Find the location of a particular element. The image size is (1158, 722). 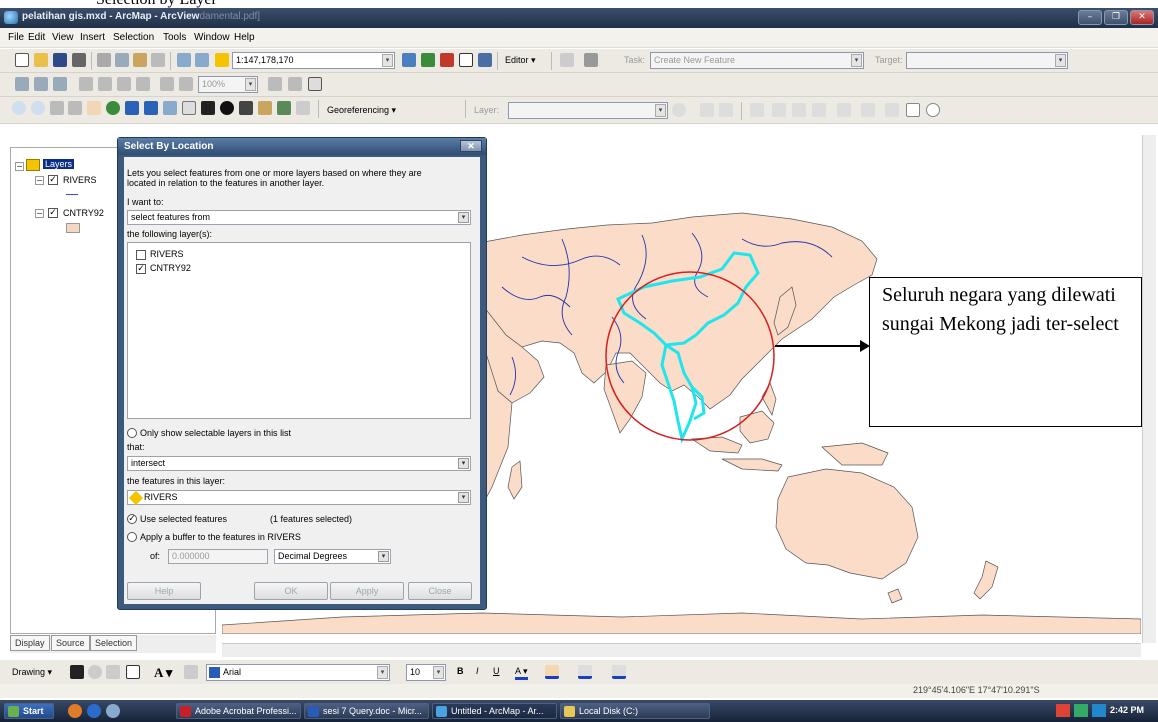

previous-extent-icon is located at coordinates (132, 108).